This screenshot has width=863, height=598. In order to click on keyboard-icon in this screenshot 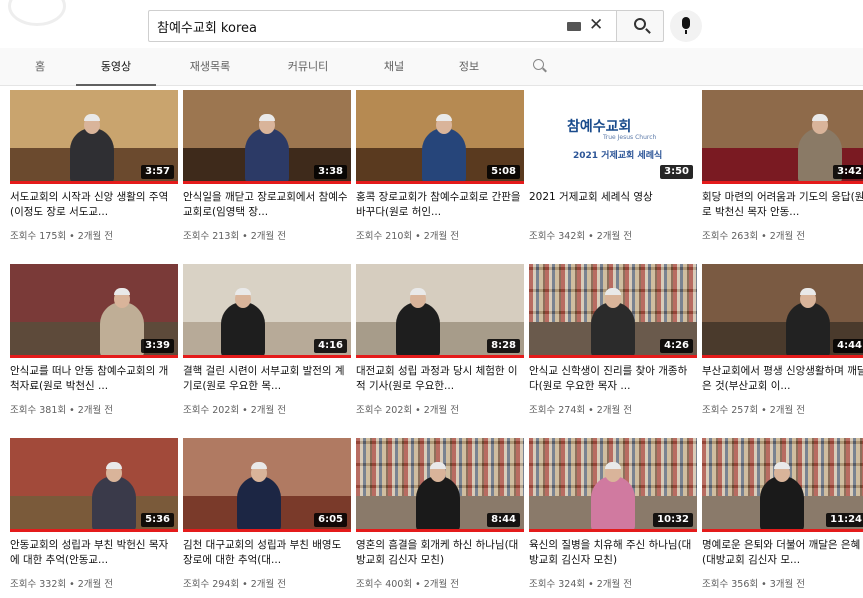, I will do `click(574, 26)`.